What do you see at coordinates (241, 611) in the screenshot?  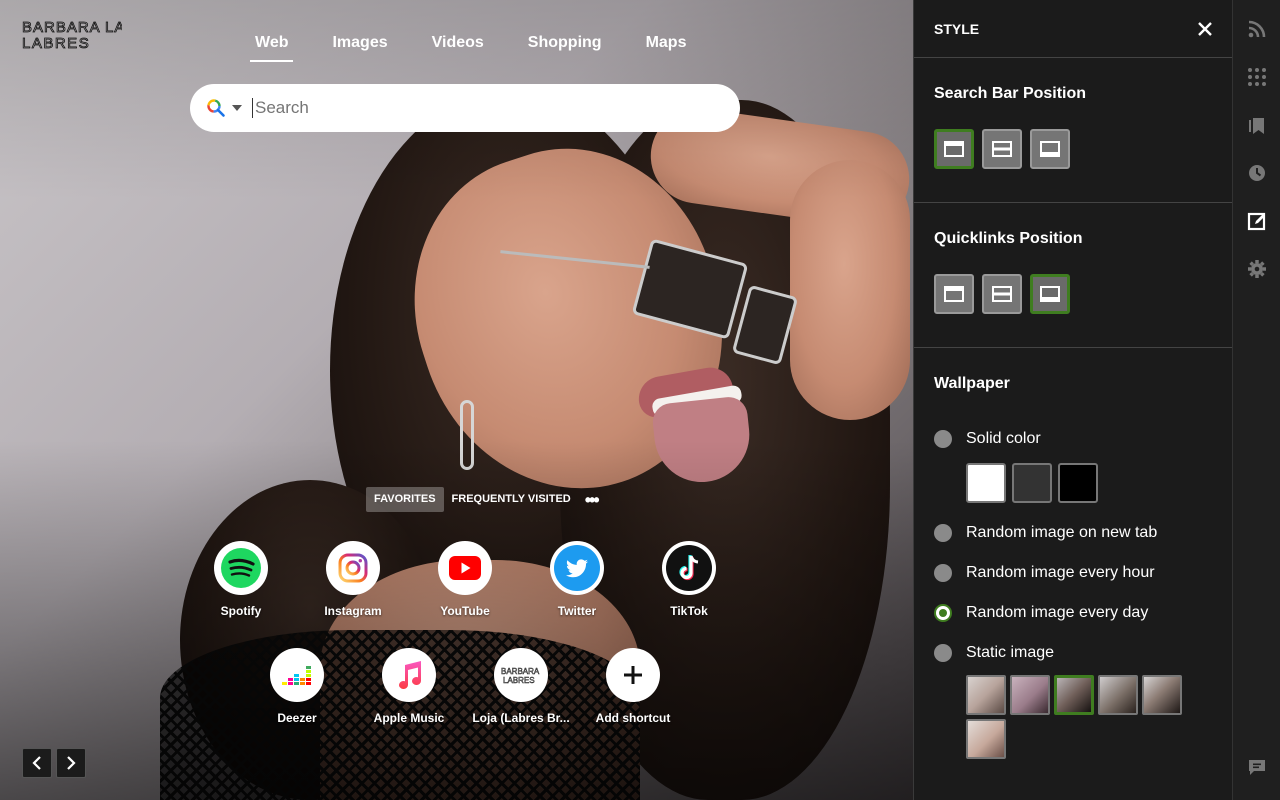 I see `quicklink-label: Spotify` at bounding box center [241, 611].